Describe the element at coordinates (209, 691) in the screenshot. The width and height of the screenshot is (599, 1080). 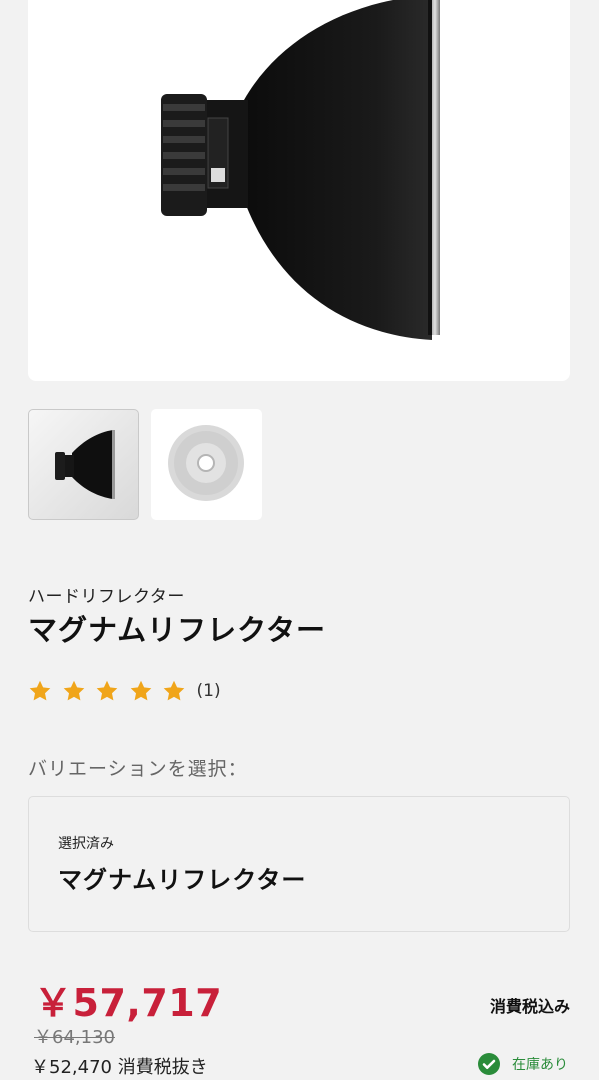
I see `rating-count: (1)` at that location.